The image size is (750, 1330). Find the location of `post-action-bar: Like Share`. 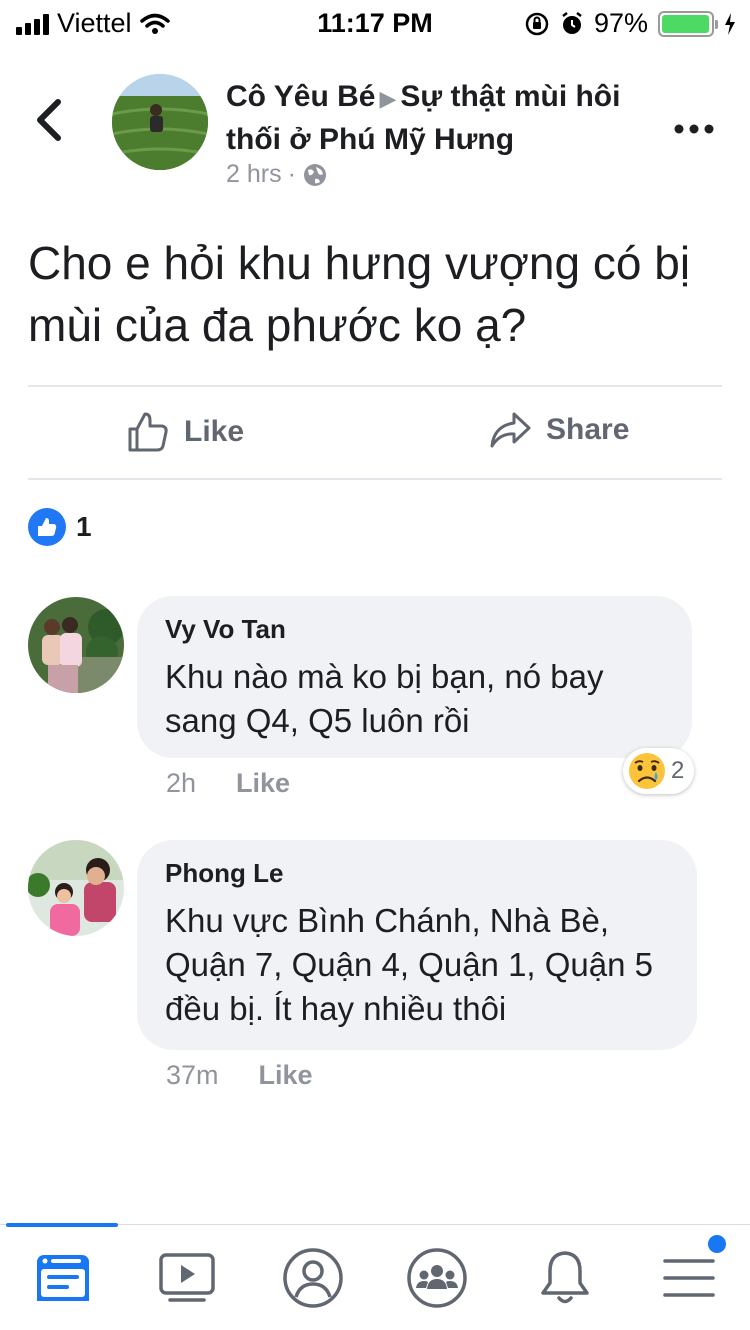

post-action-bar: Like Share is located at coordinates (375, 434).